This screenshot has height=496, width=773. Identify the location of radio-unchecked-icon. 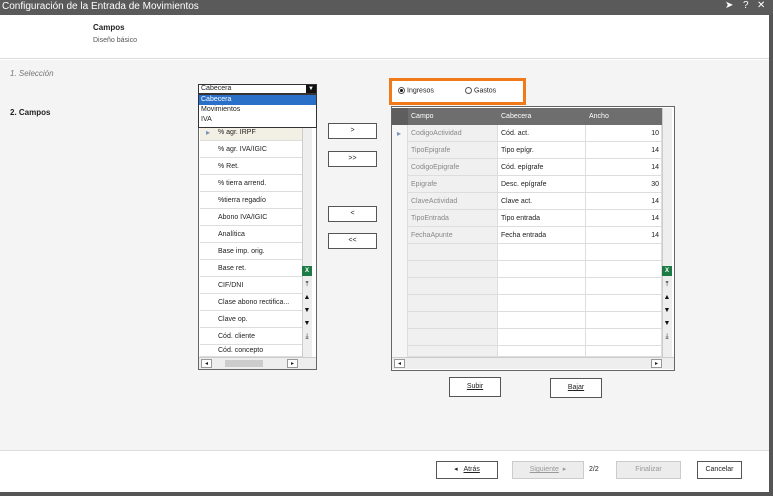
(468, 90).